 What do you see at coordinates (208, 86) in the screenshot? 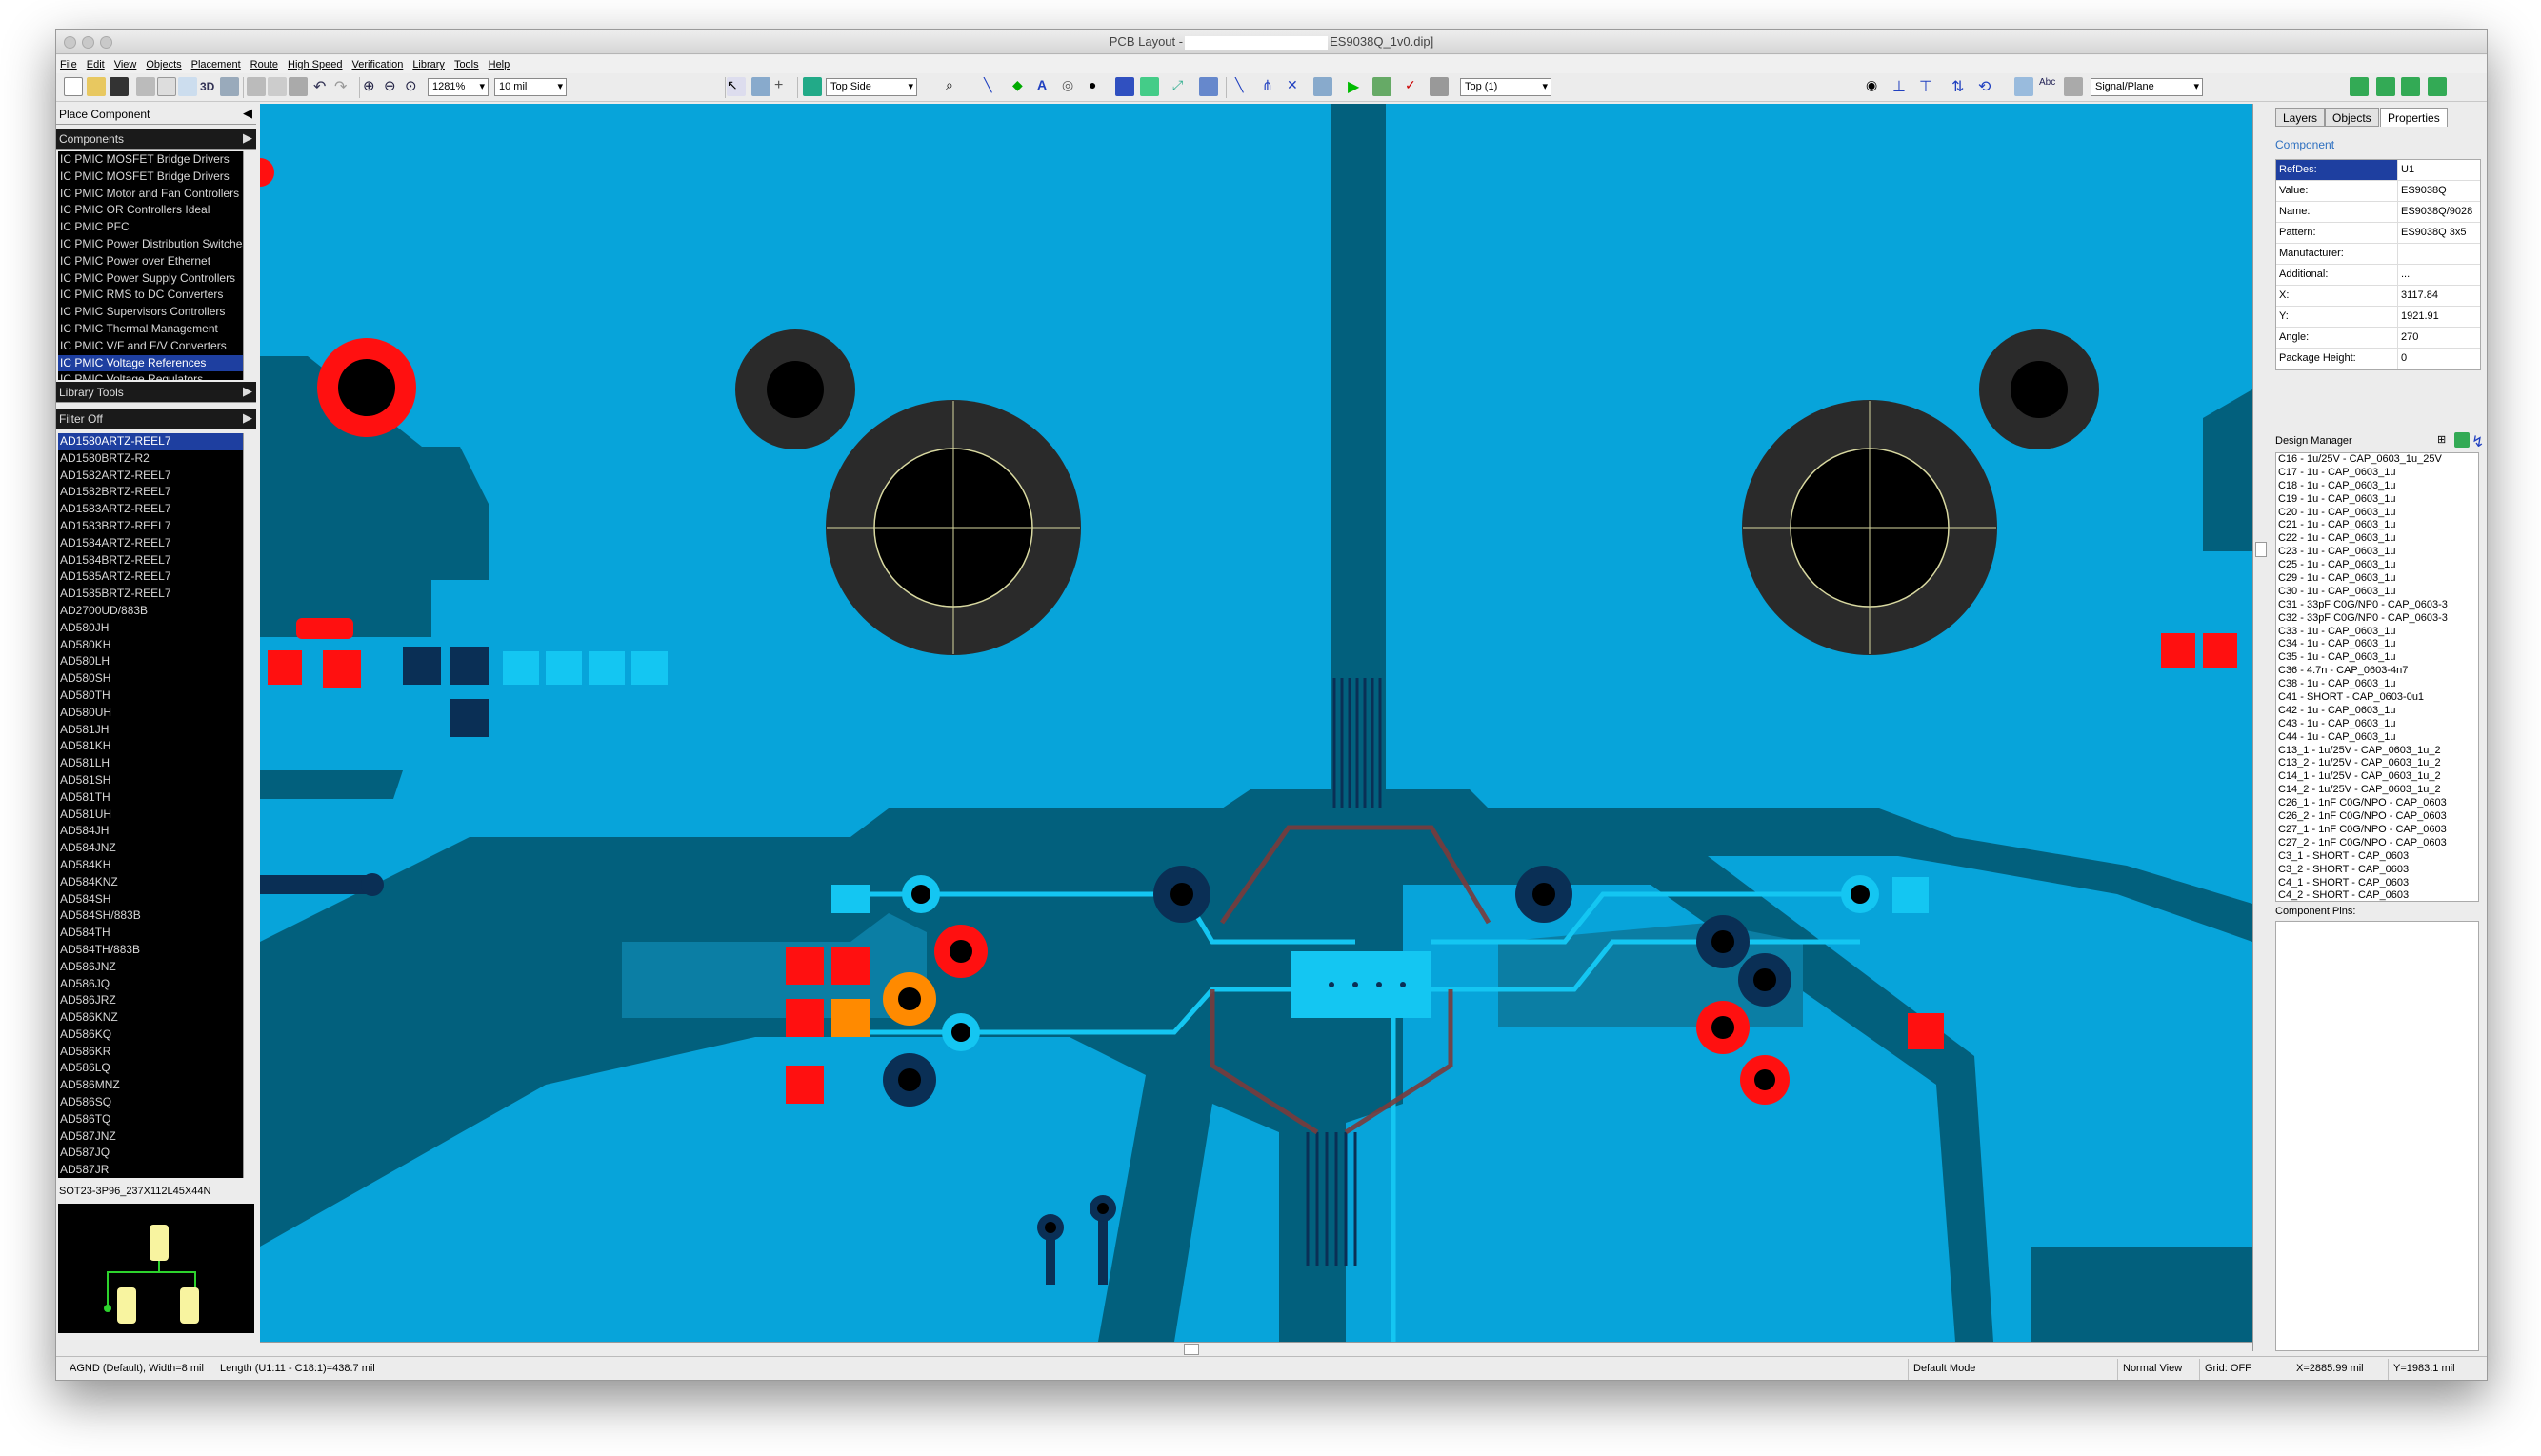
I see `view-3d-button: 3D` at bounding box center [208, 86].